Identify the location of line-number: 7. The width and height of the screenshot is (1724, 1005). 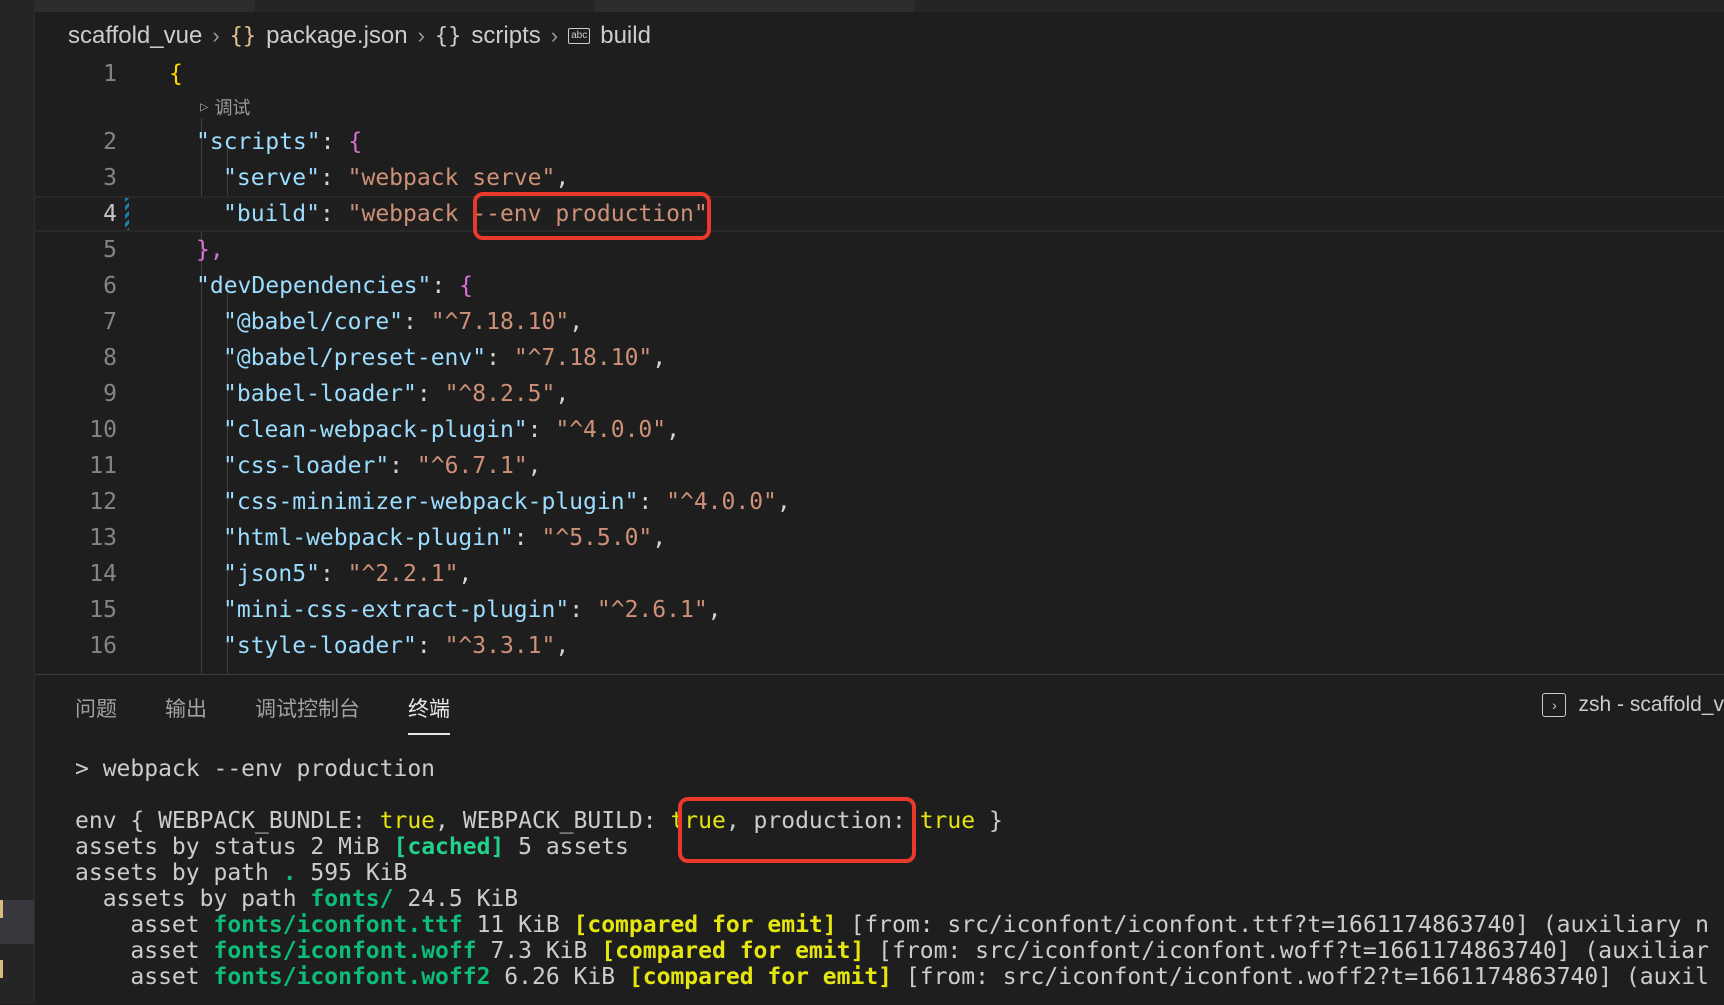
(110, 322).